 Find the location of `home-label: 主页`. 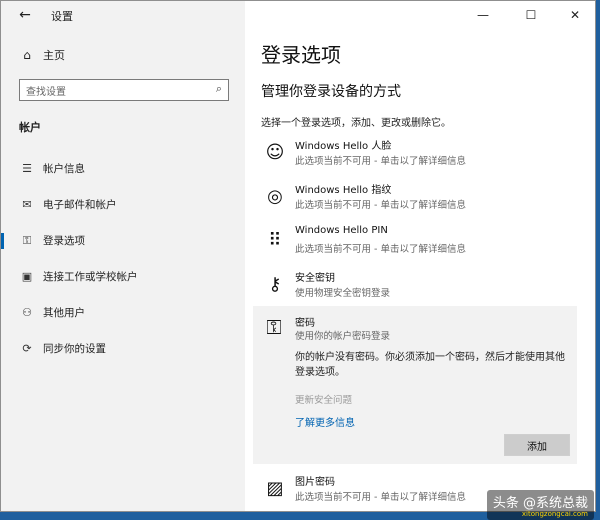

home-label: 主页 is located at coordinates (54, 55).